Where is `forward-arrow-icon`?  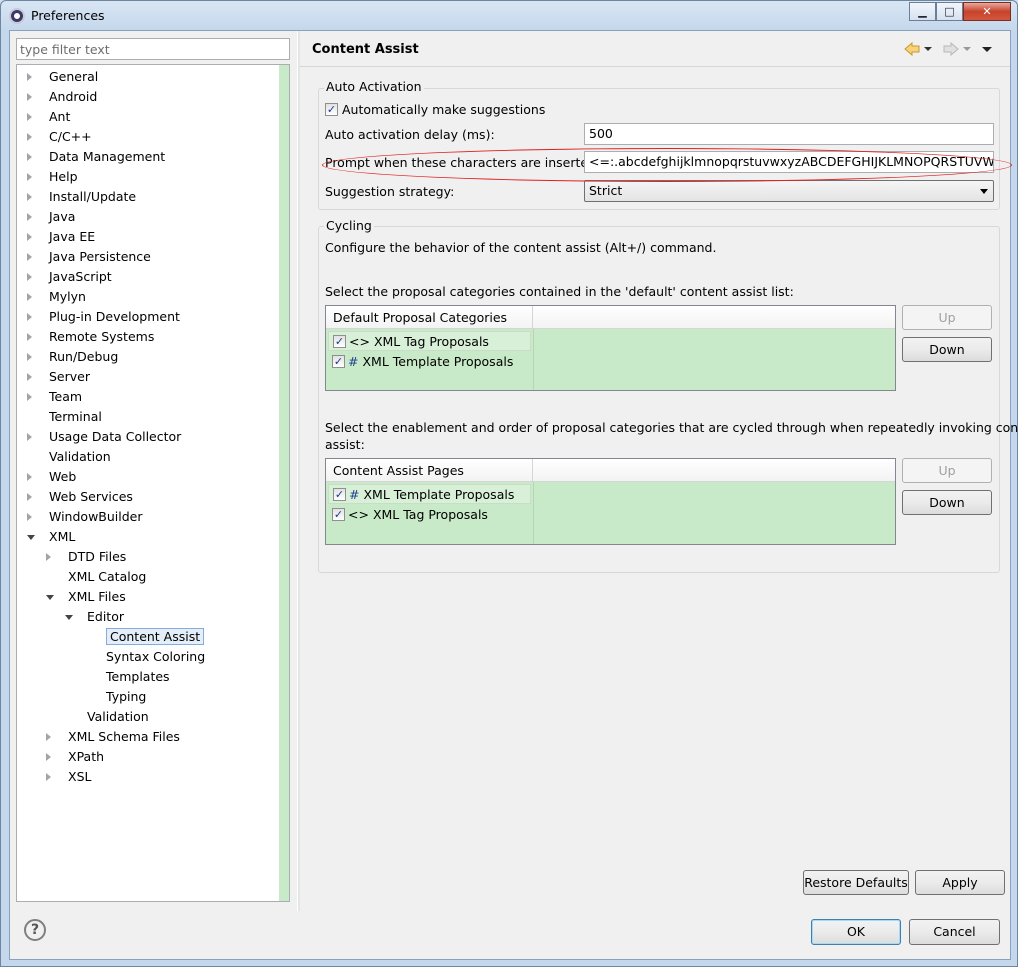 forward-arrow-icon is located at coordinates (951, 49).